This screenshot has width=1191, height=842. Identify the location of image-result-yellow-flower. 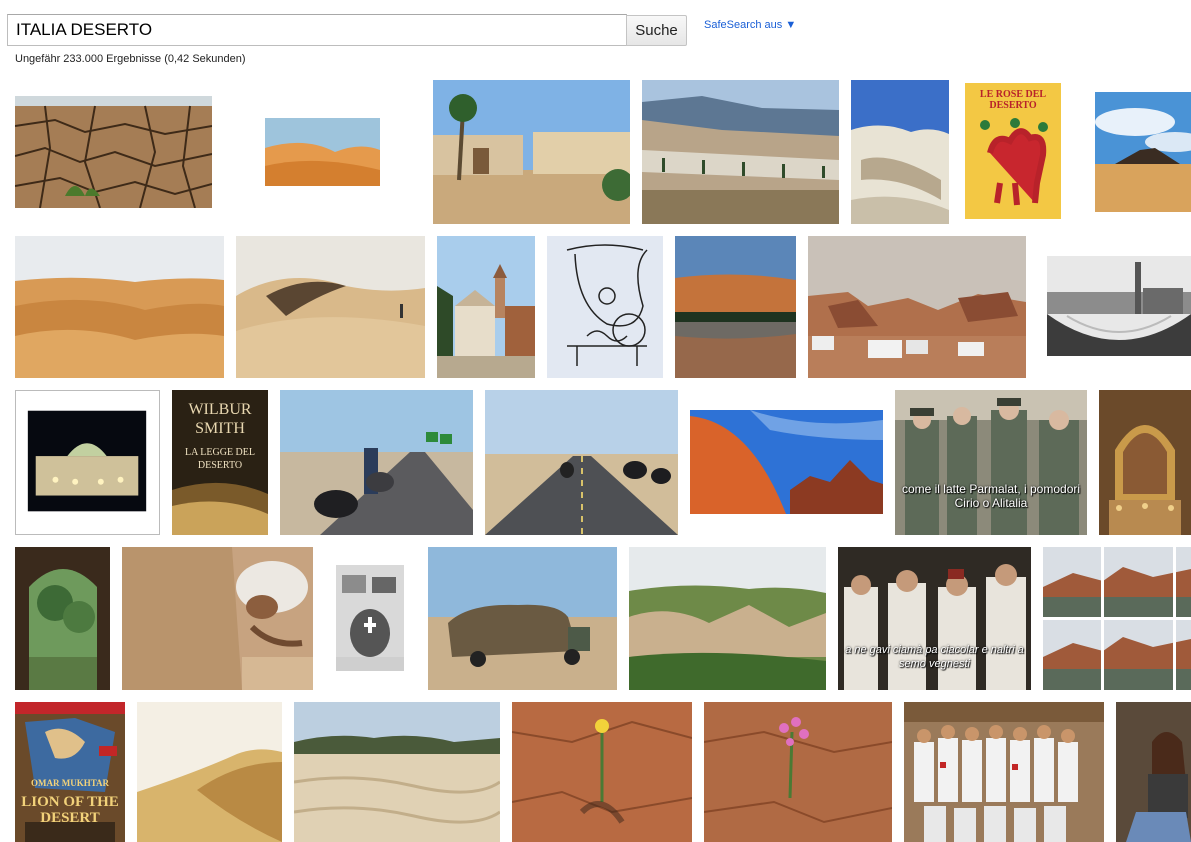
(602, 772).